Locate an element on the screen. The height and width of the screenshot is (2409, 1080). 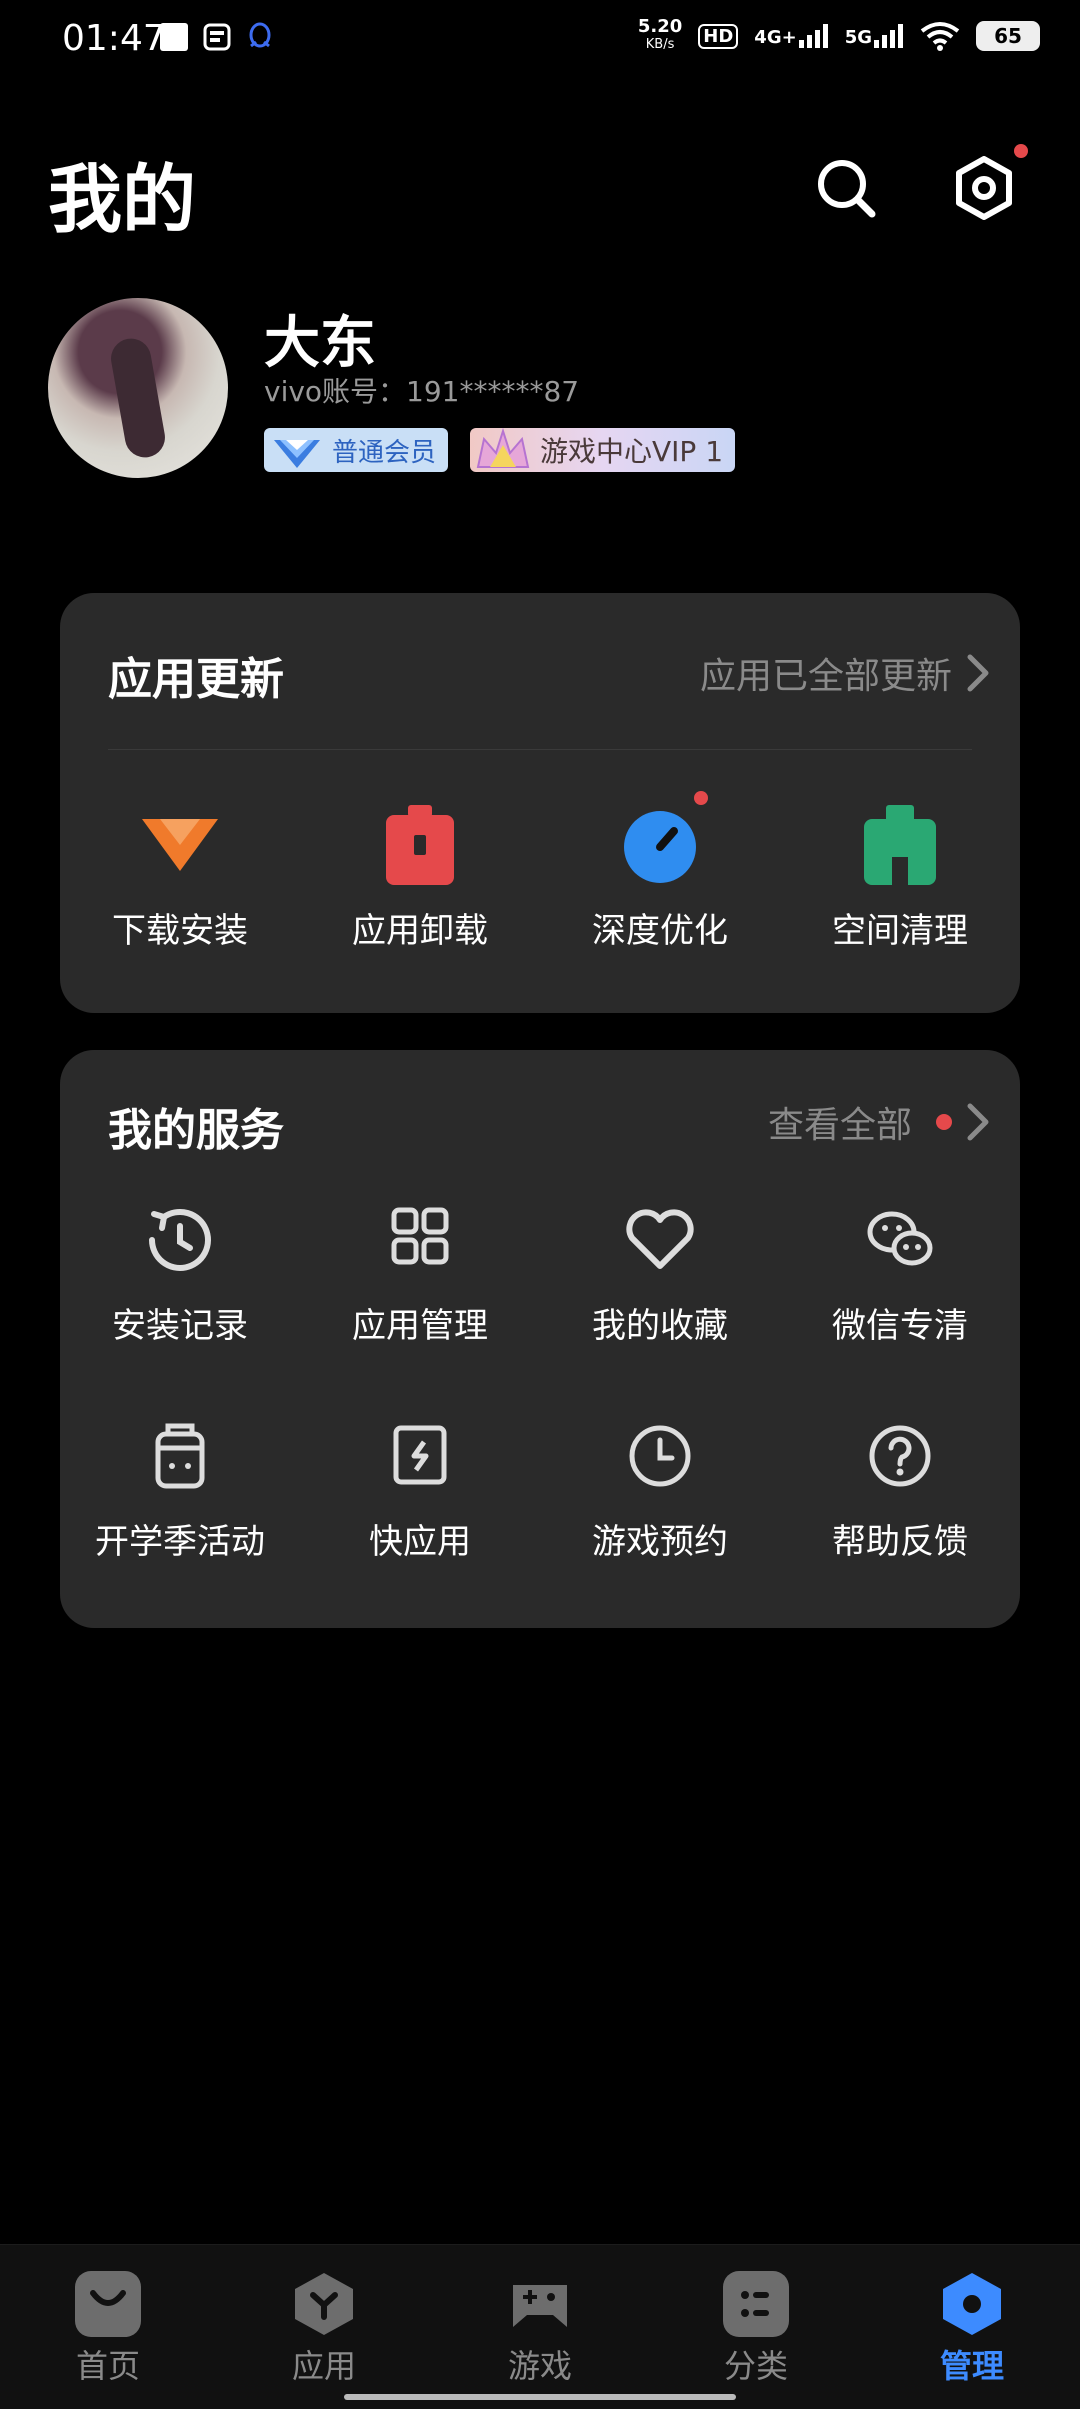
app-manage-label: 应用管理 is located at coordinates (420, 1326).